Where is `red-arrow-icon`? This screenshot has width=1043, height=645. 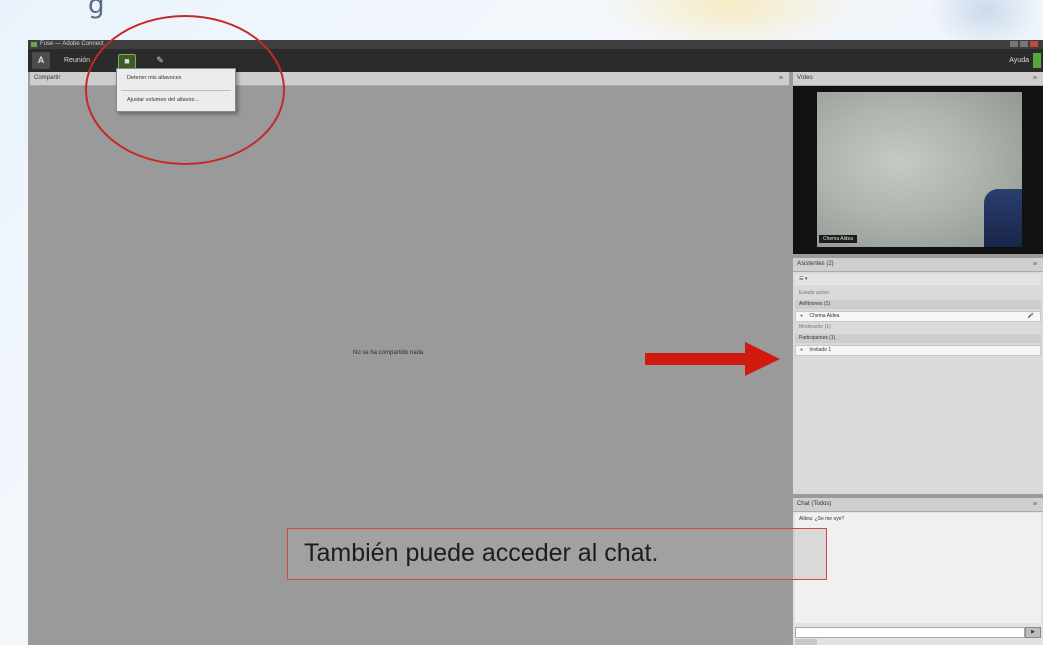 red-arrow-icon is located at coordinates (712, 359).